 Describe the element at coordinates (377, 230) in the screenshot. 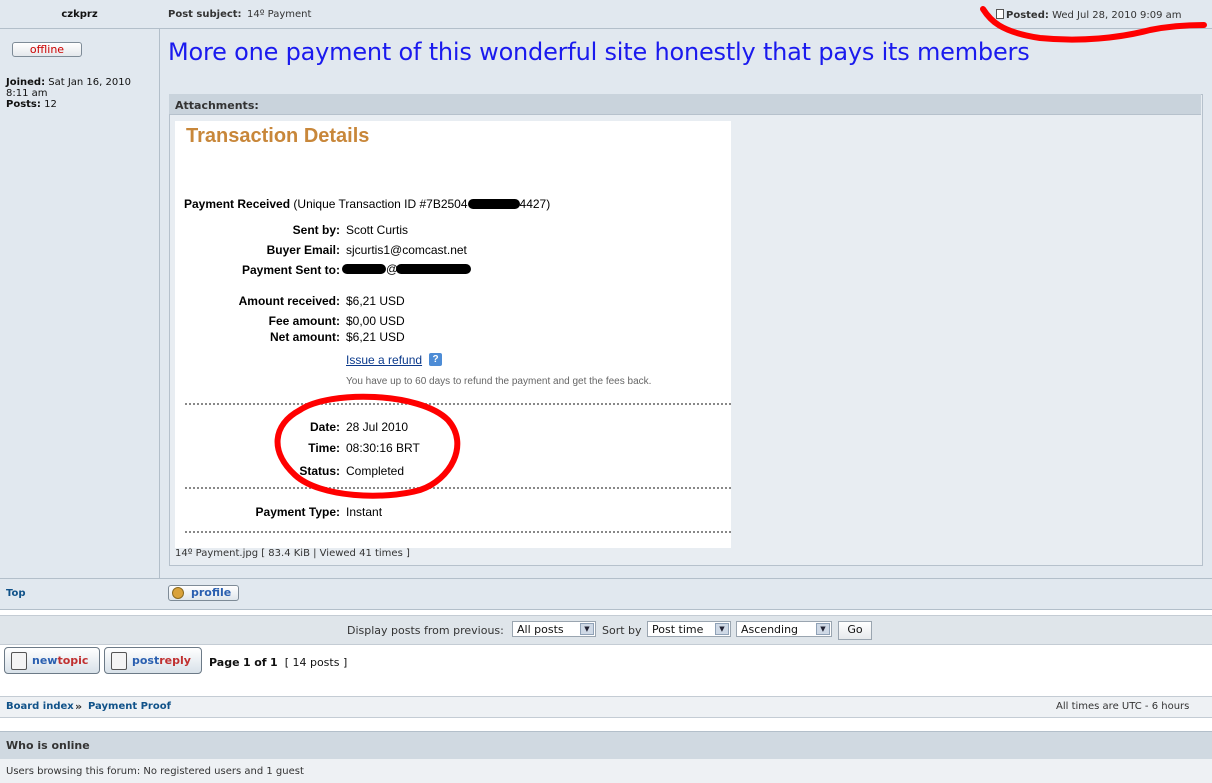

I see `sent-by-value: Scott Curtis` at that location.